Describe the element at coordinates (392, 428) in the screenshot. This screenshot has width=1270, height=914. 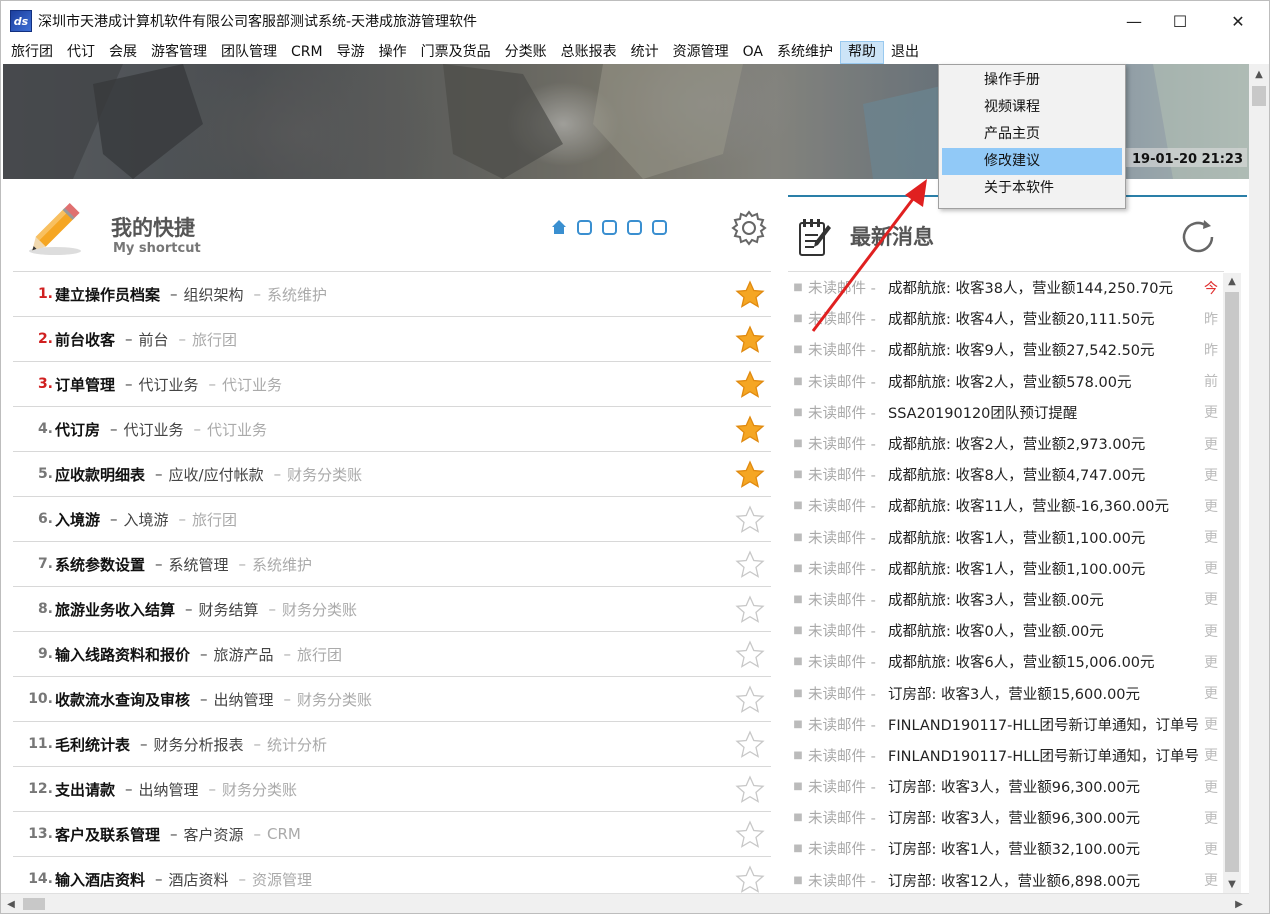
I see `shortcut-row: 4. 代订房 – 代订业务 – 代订业务` at that location.